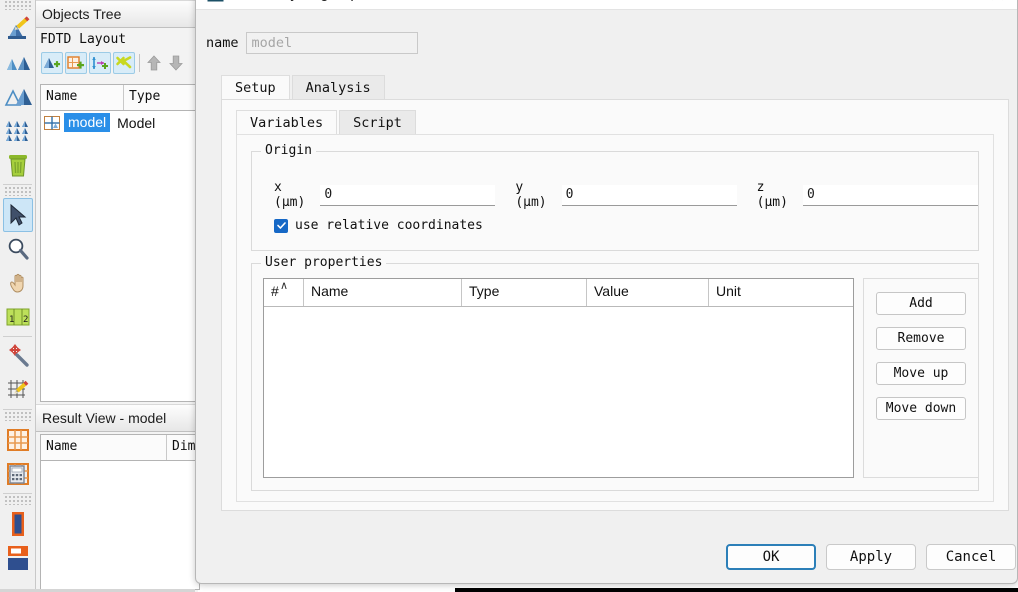 This screenshot has height=592, width=1018. I want to click on y-input, so click(649, 195).